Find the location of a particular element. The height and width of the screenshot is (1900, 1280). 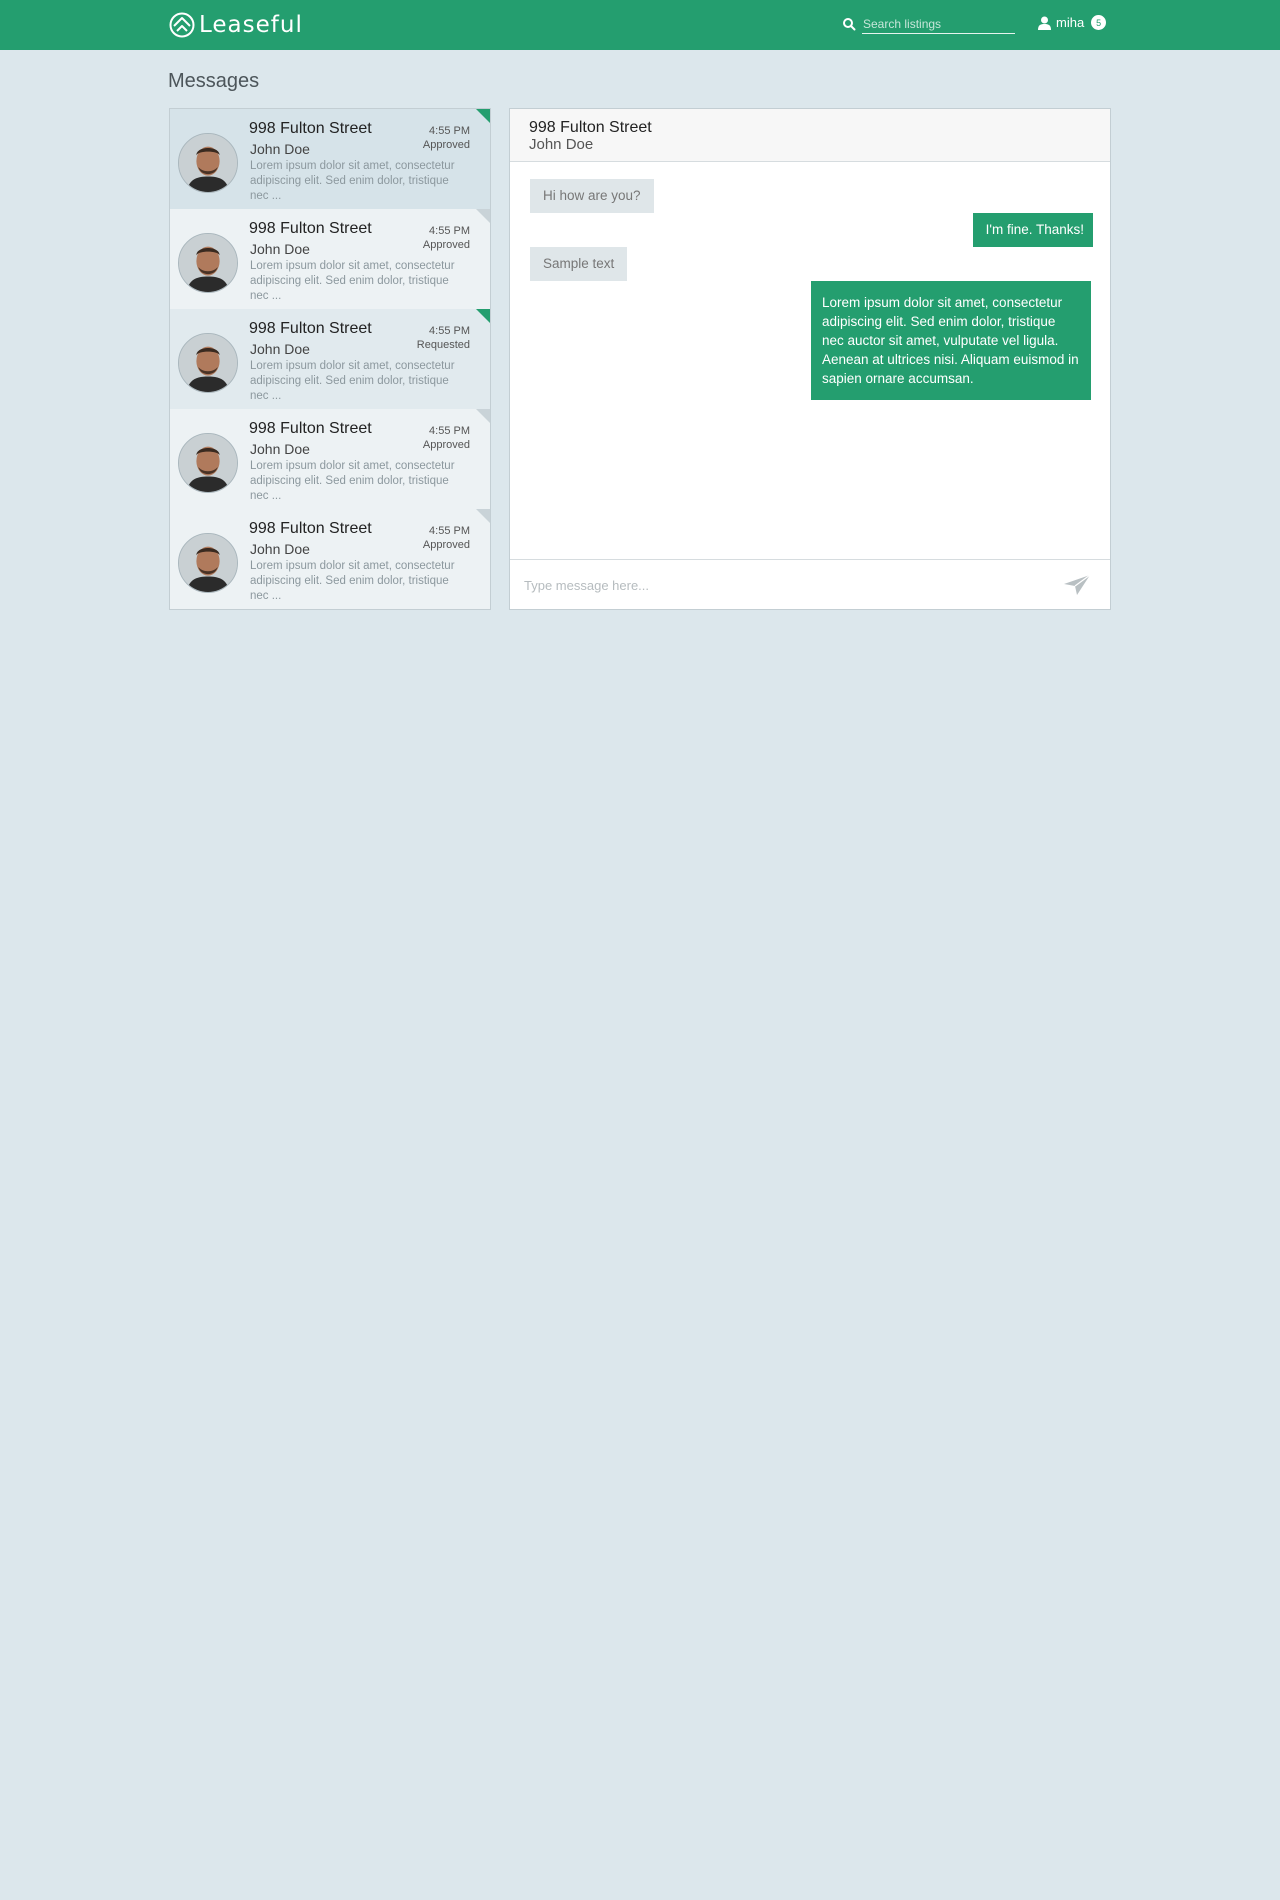

search is located at coordinates (928, 24).